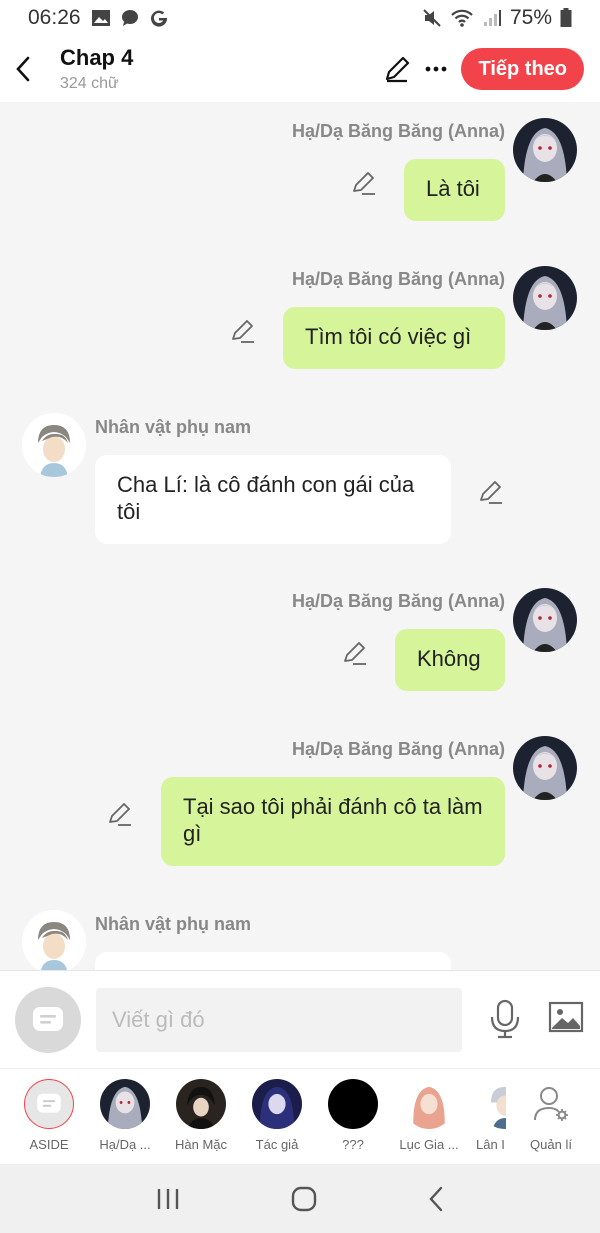  What do you see at coordinates (273, 961) in the screenshot?
I see `message-bubble` at bounding box center [273, 961].